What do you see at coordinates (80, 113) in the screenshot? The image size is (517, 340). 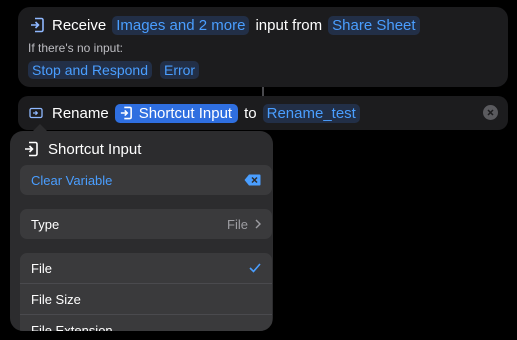 I see `rename-verb: Rename` at bounding box center [80, 113].